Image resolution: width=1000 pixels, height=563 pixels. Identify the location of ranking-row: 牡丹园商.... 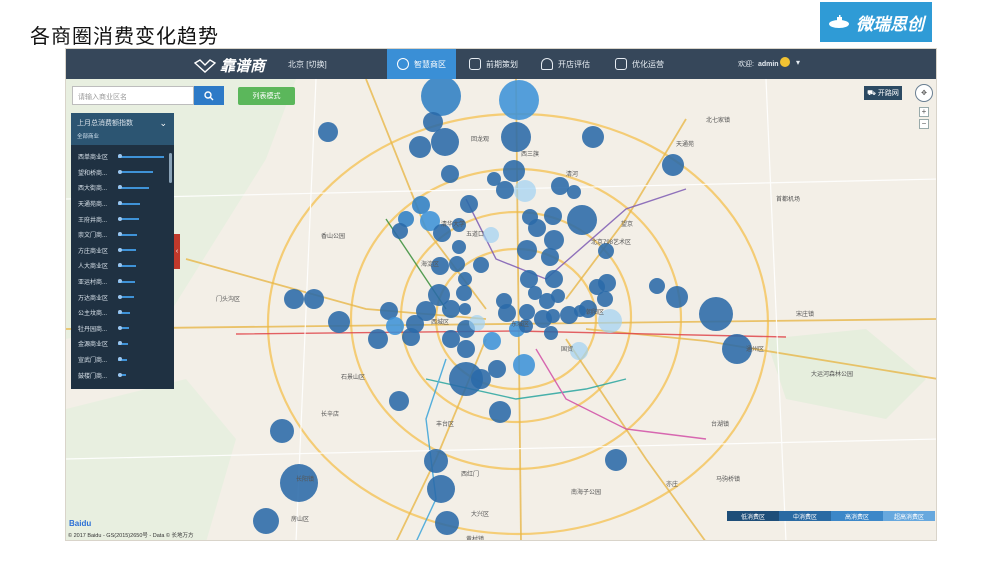
(122, 329).